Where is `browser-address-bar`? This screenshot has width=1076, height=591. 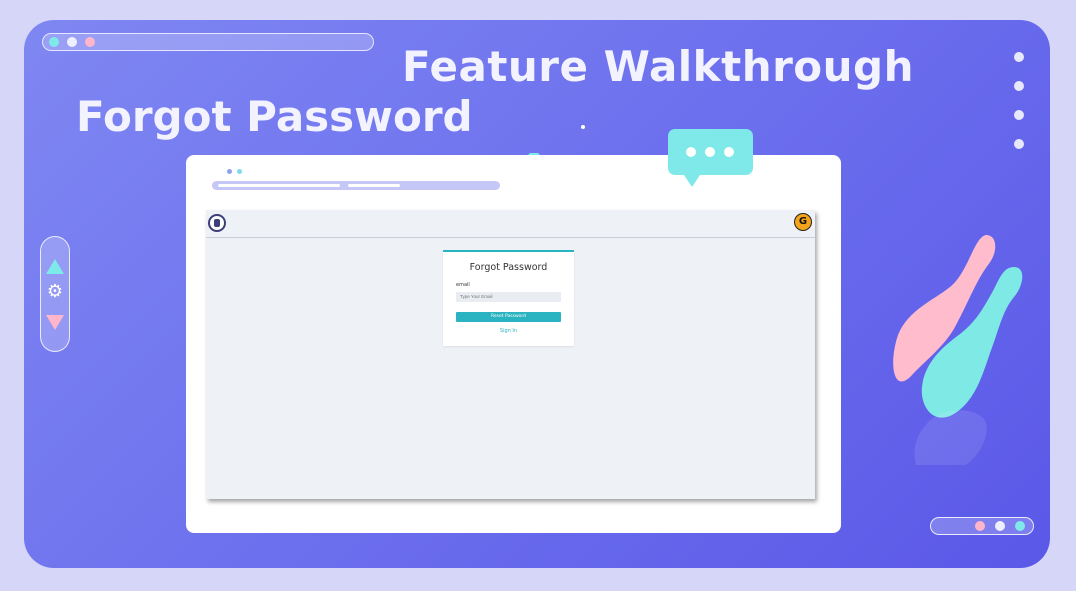 browser-address-bar is located at coordinates (356, 185).